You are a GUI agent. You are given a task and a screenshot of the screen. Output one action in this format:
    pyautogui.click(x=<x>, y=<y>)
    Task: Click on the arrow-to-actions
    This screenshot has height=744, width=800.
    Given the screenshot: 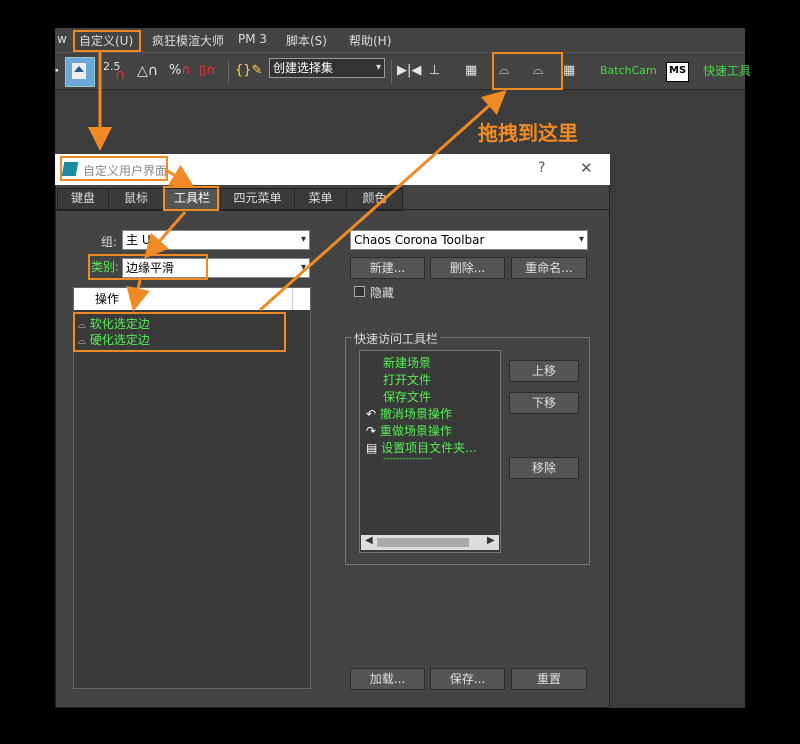 What is the action you would take?
    pyautogui.click(x=138, y=295)
    